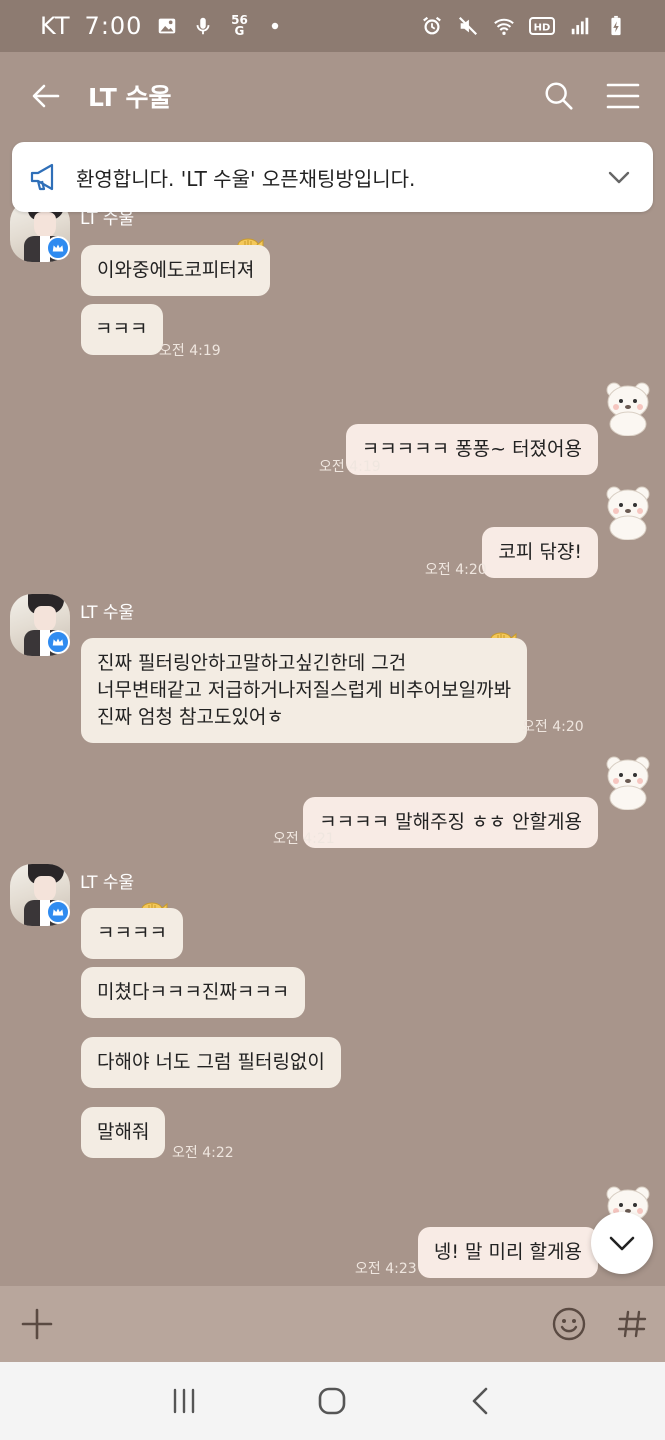 This screenshot has height=1440, width=665. I want to click on wifi-icon, so click(504, 26).